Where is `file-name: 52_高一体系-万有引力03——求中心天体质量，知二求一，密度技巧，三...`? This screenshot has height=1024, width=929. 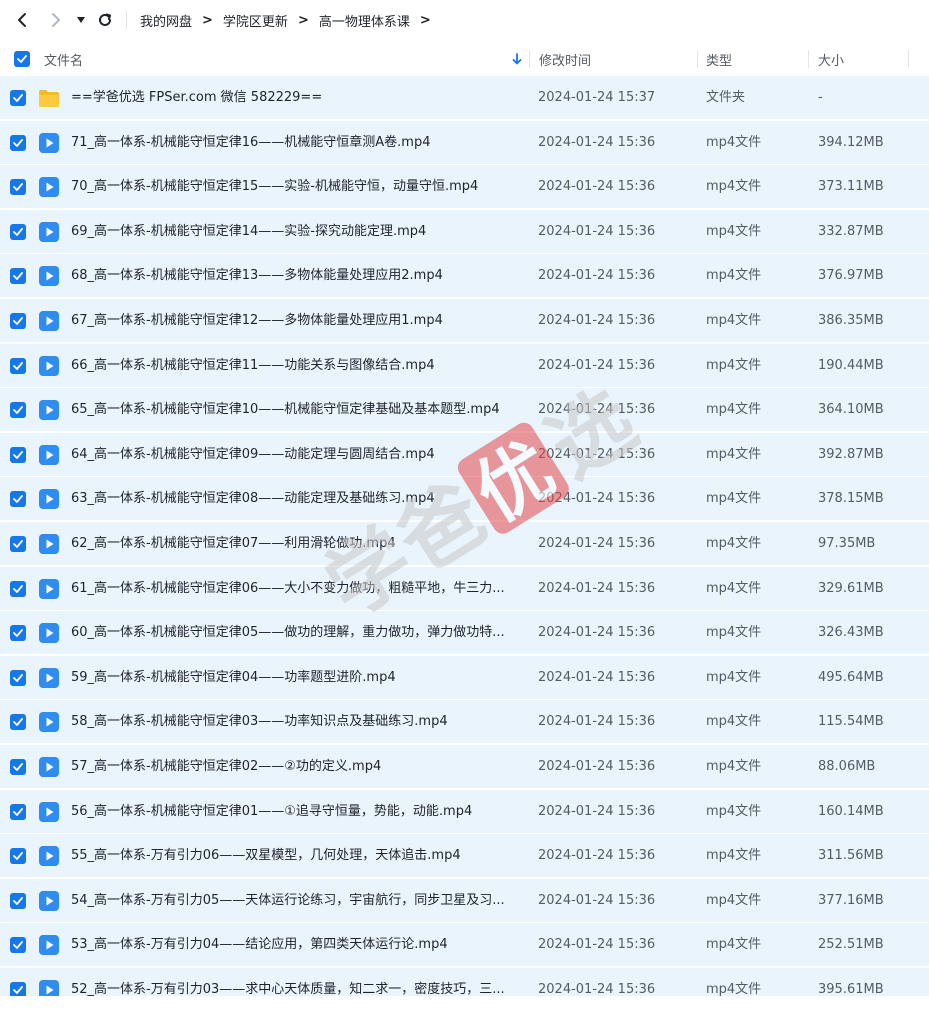 file-name: 52_高一体系-万有引力03——求中心天体质量，知二求一，密度技巧，三... is located at coordinates (288, 982).